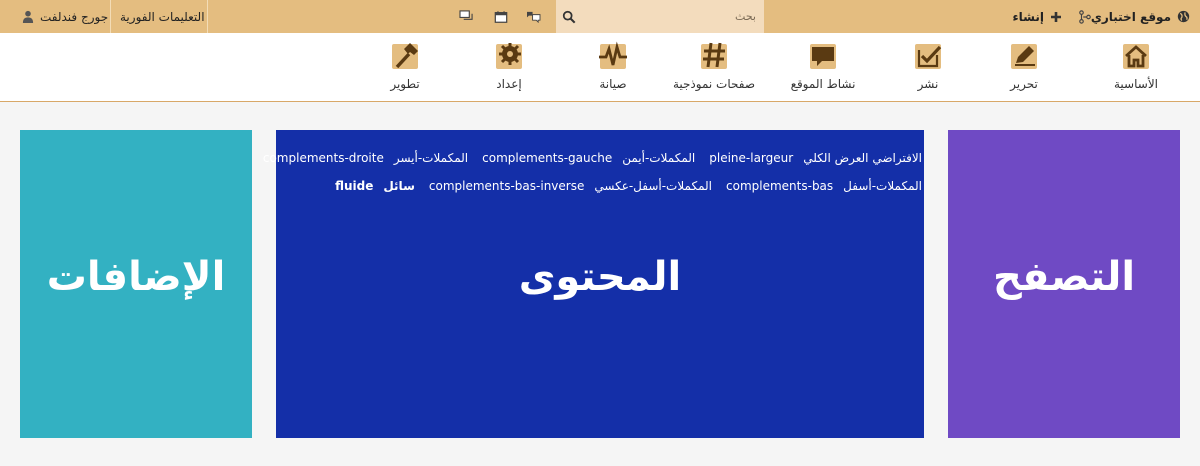 This screenshot has height=466, width=1200. What do you see at coordinates (74, 16) in the screenshot?
I see `user-name: جورج فندلفت` at bounding box center [74, 16].